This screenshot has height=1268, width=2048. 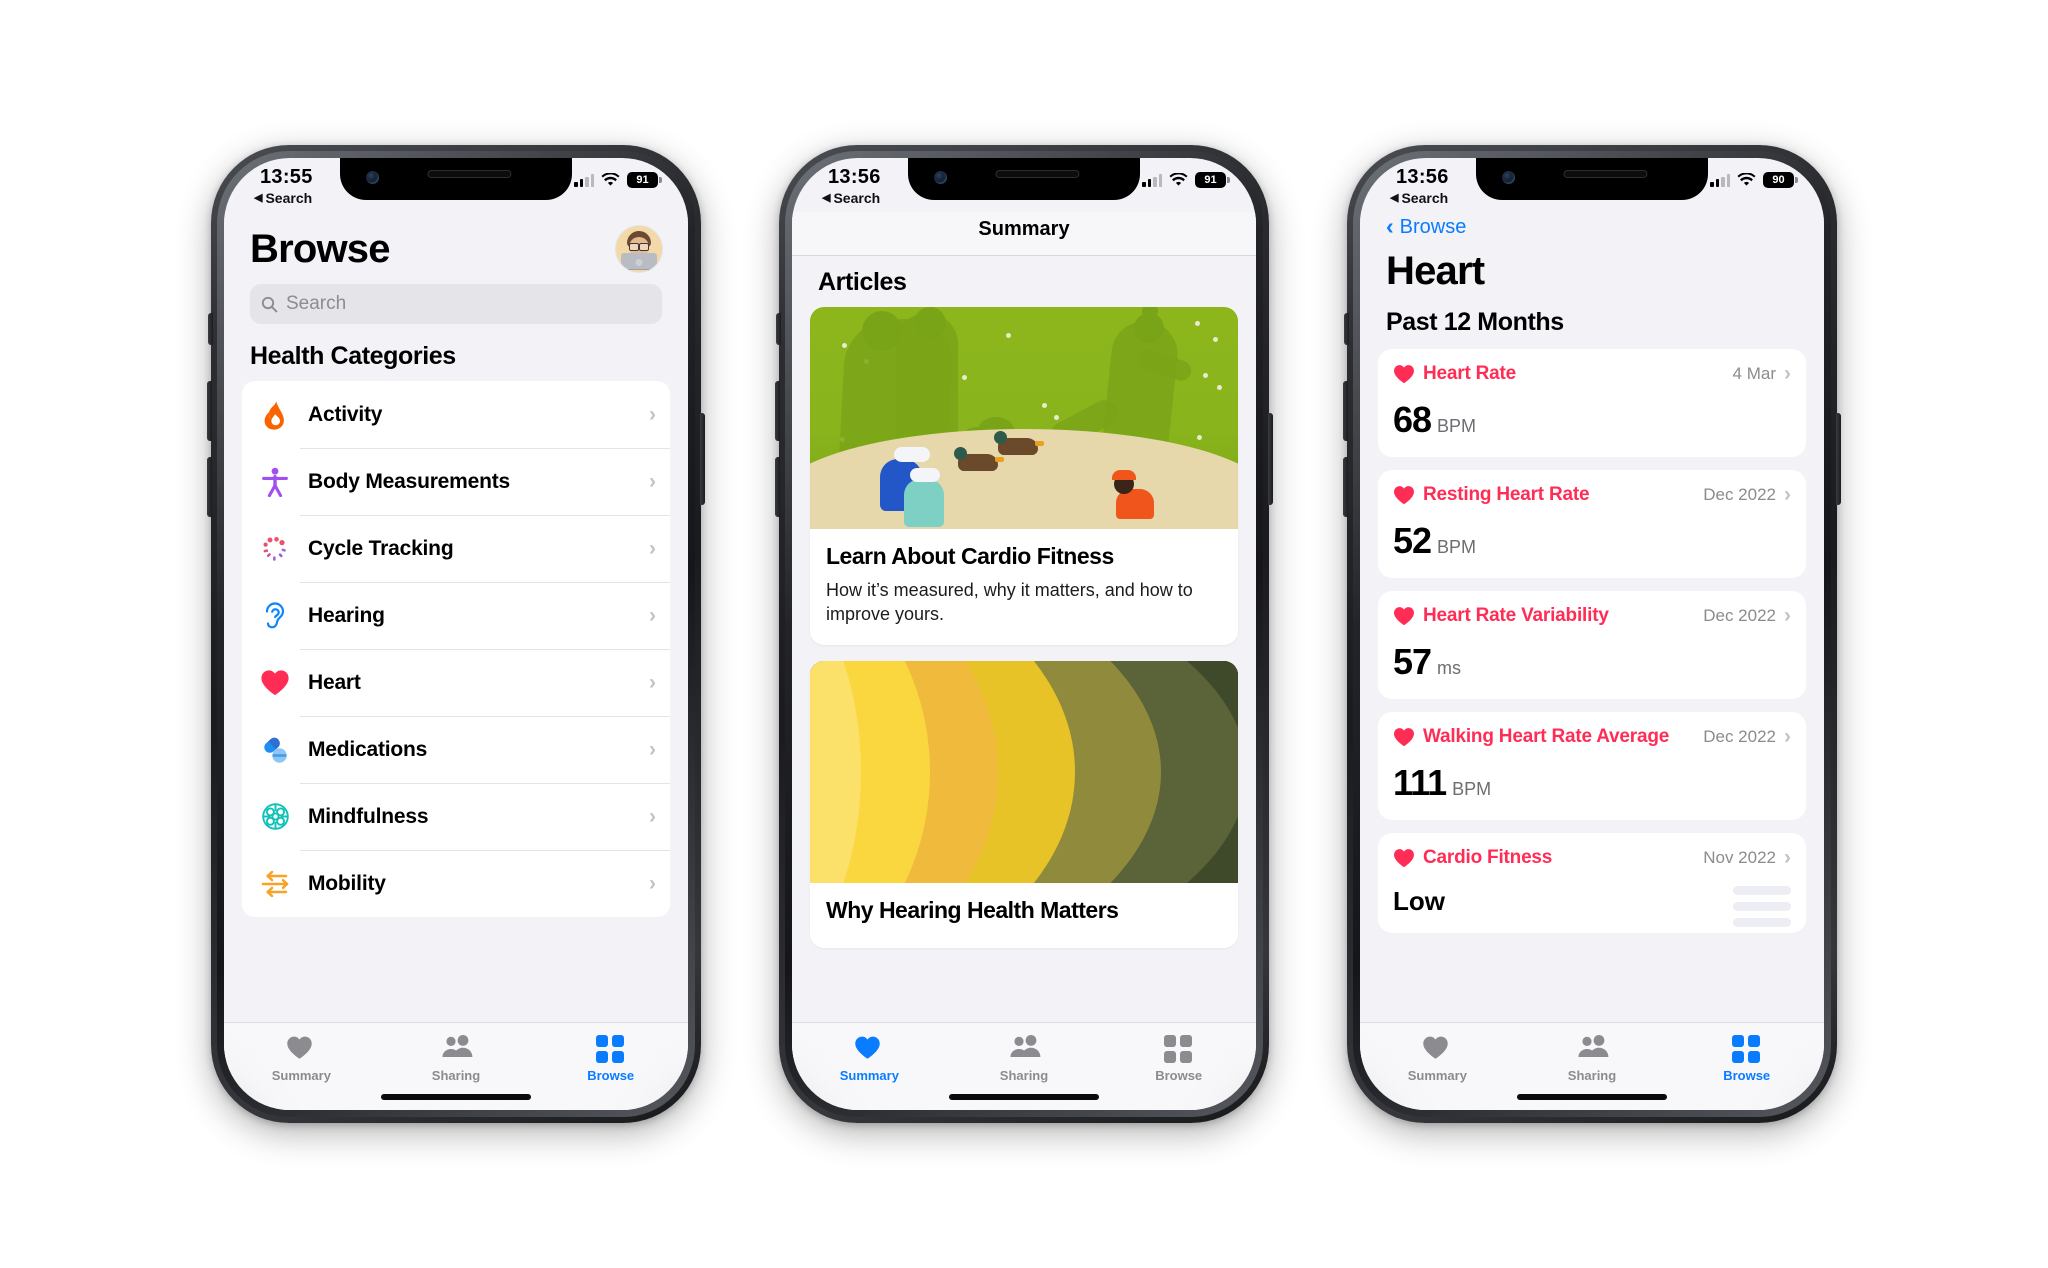 What do you see at coordinates (275, 884) in the screenshot?
I see `arrows-icon` at bounding box center [275, 884].